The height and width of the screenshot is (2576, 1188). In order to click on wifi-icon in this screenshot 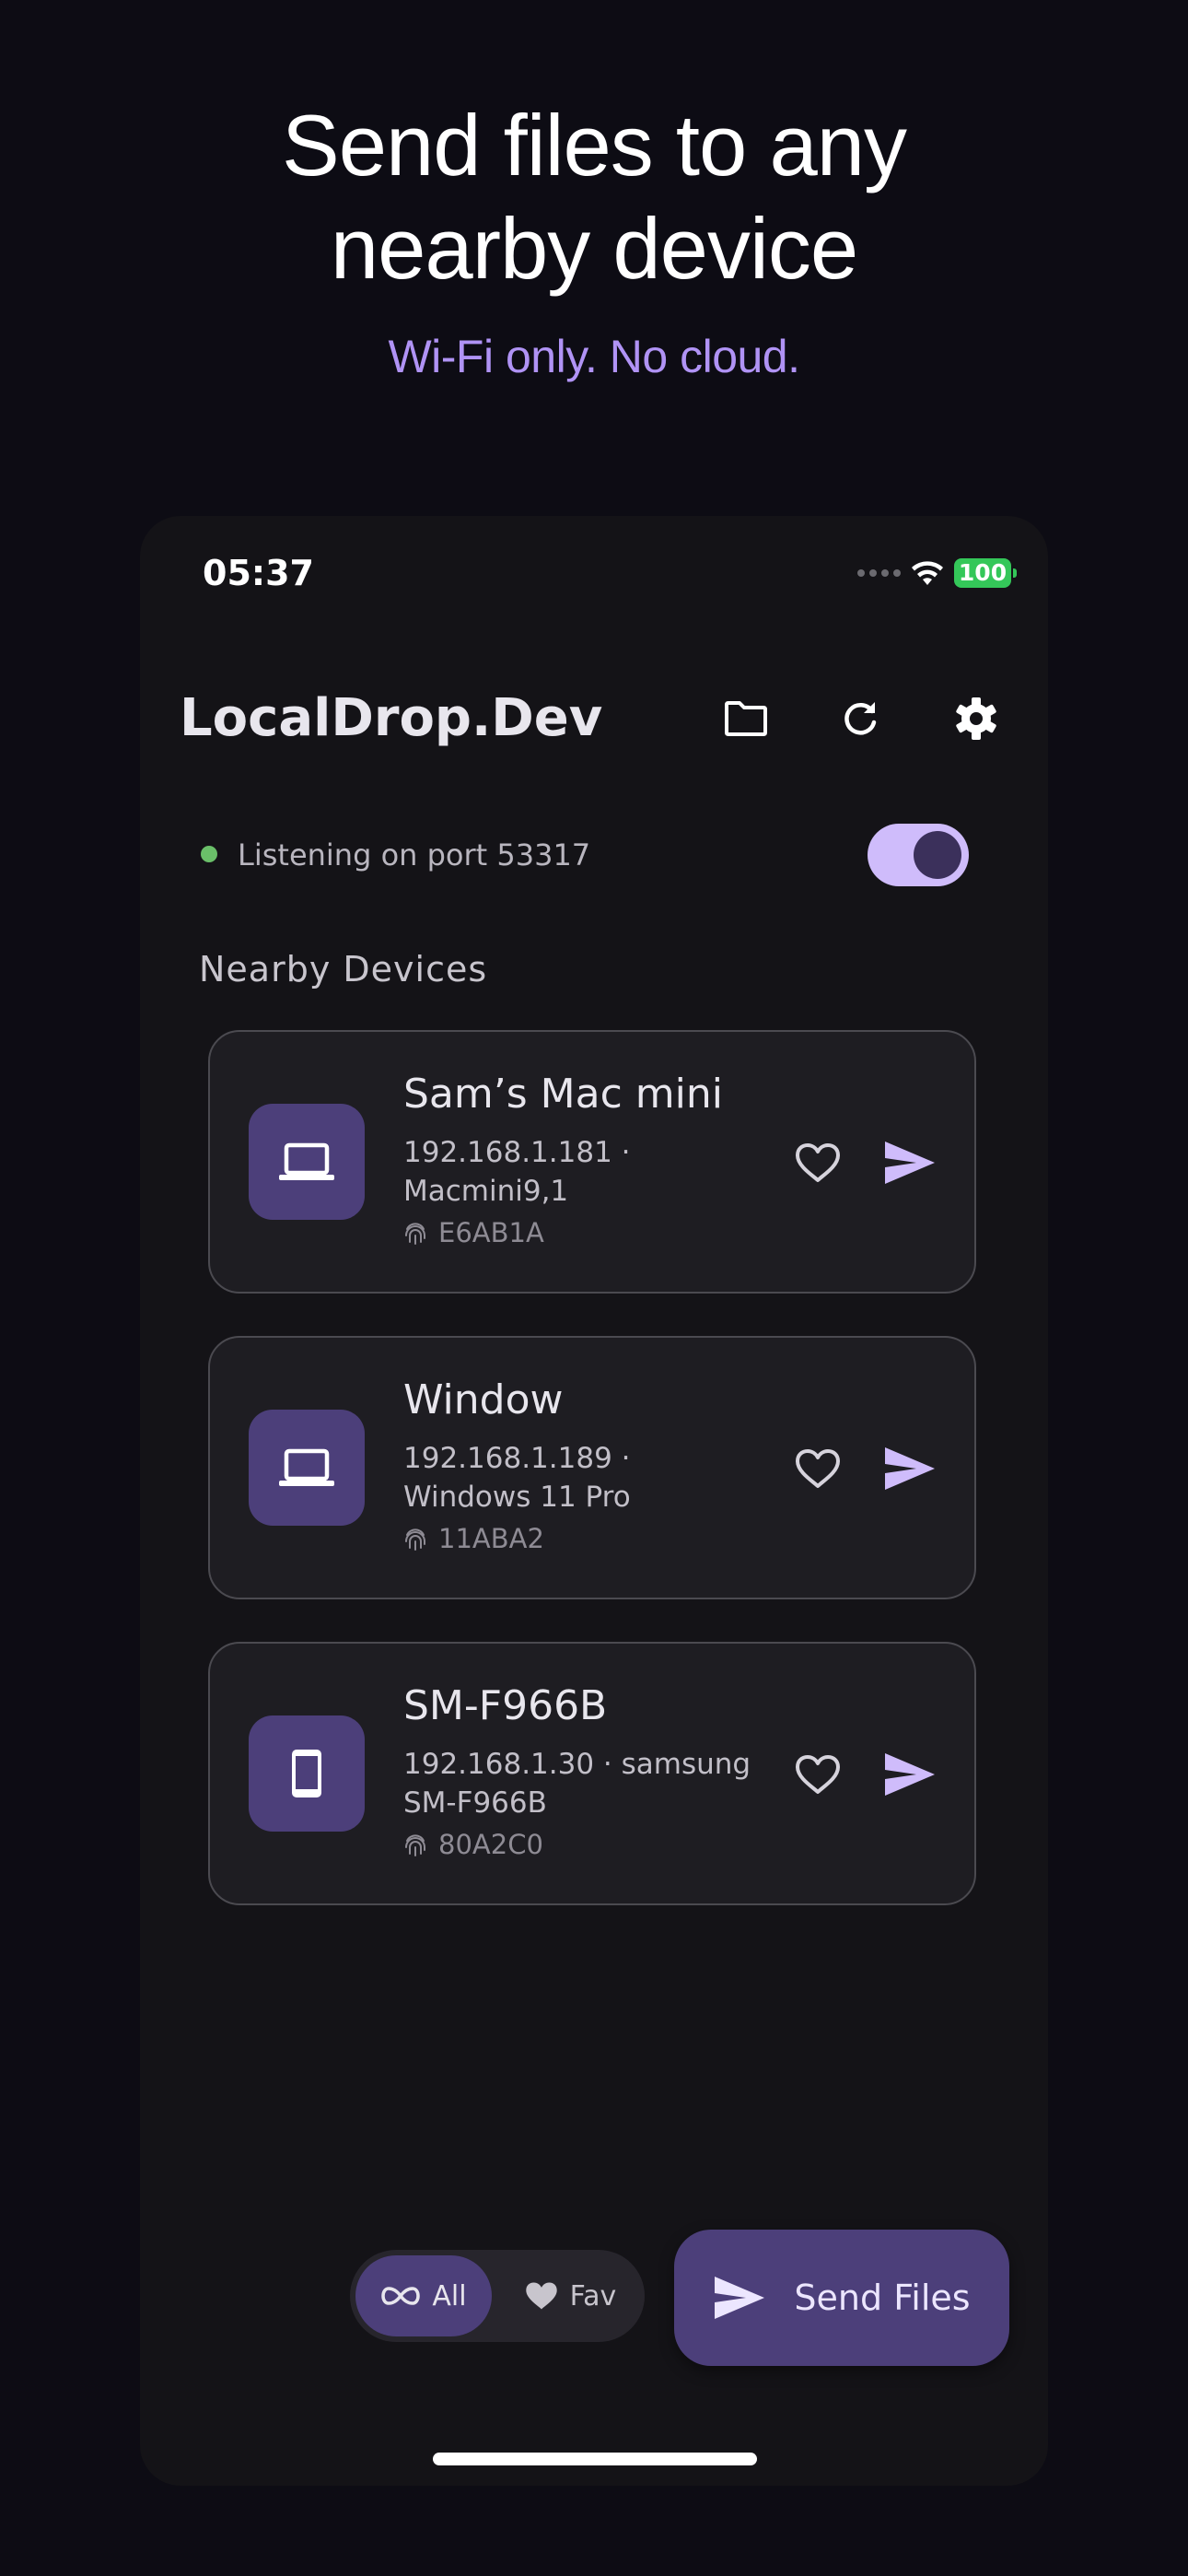, I will do `click(927, 573)`.